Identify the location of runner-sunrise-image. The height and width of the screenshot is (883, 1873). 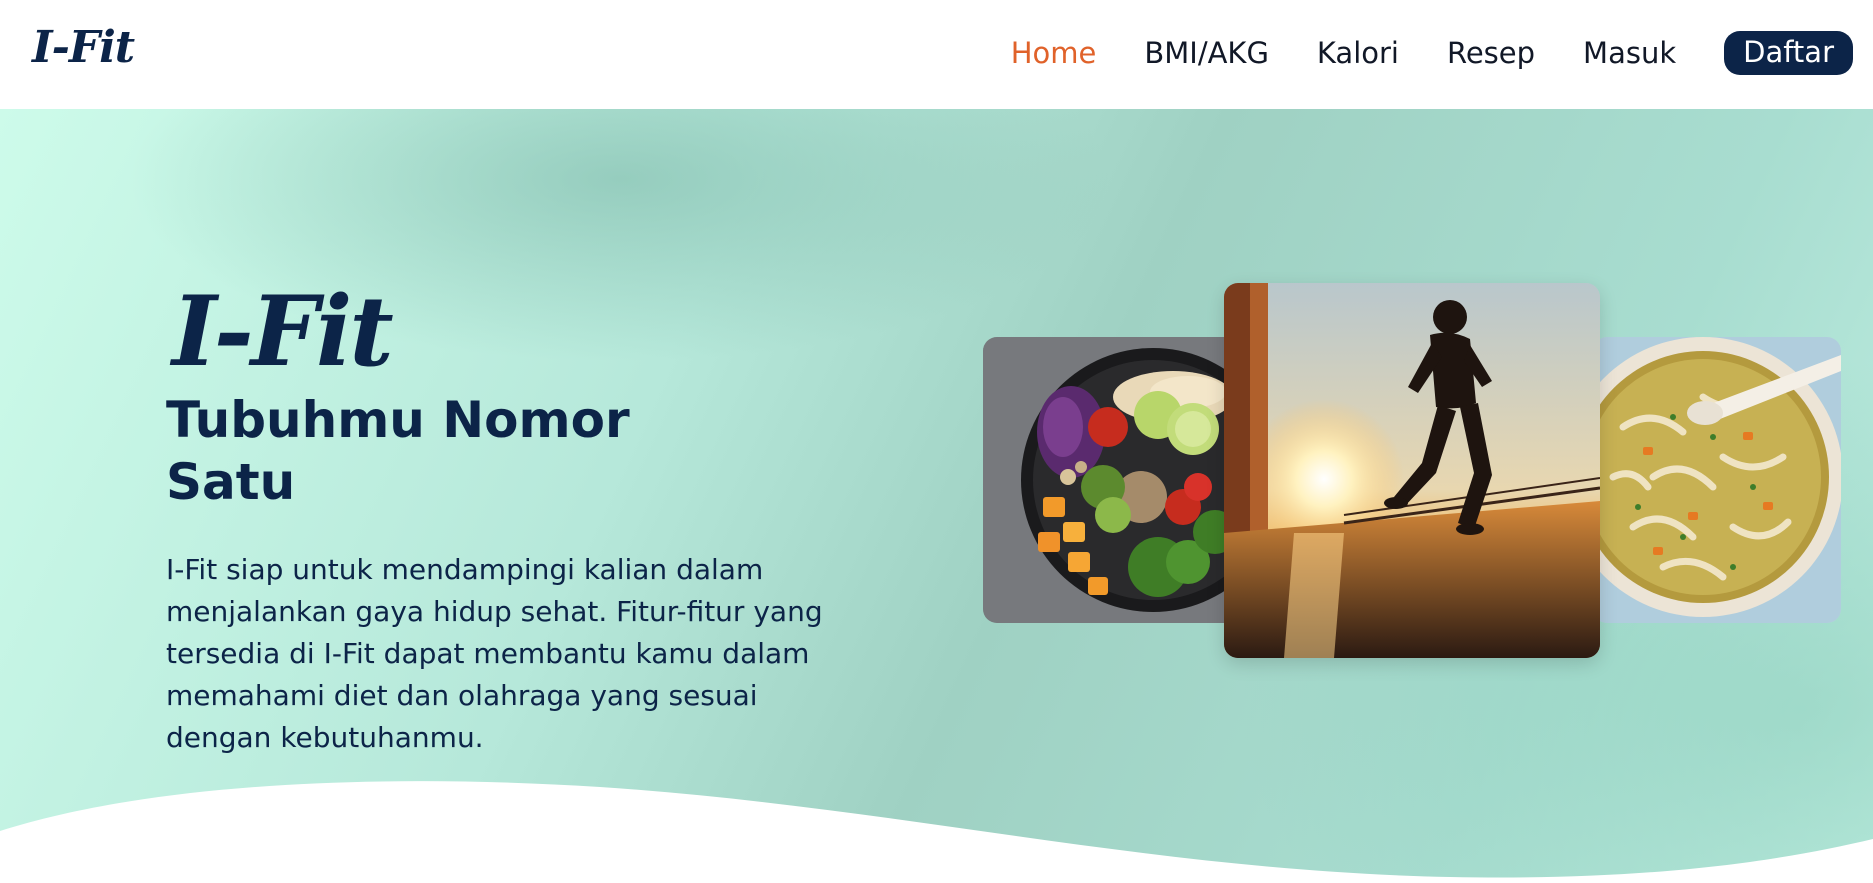
(1412, 470).